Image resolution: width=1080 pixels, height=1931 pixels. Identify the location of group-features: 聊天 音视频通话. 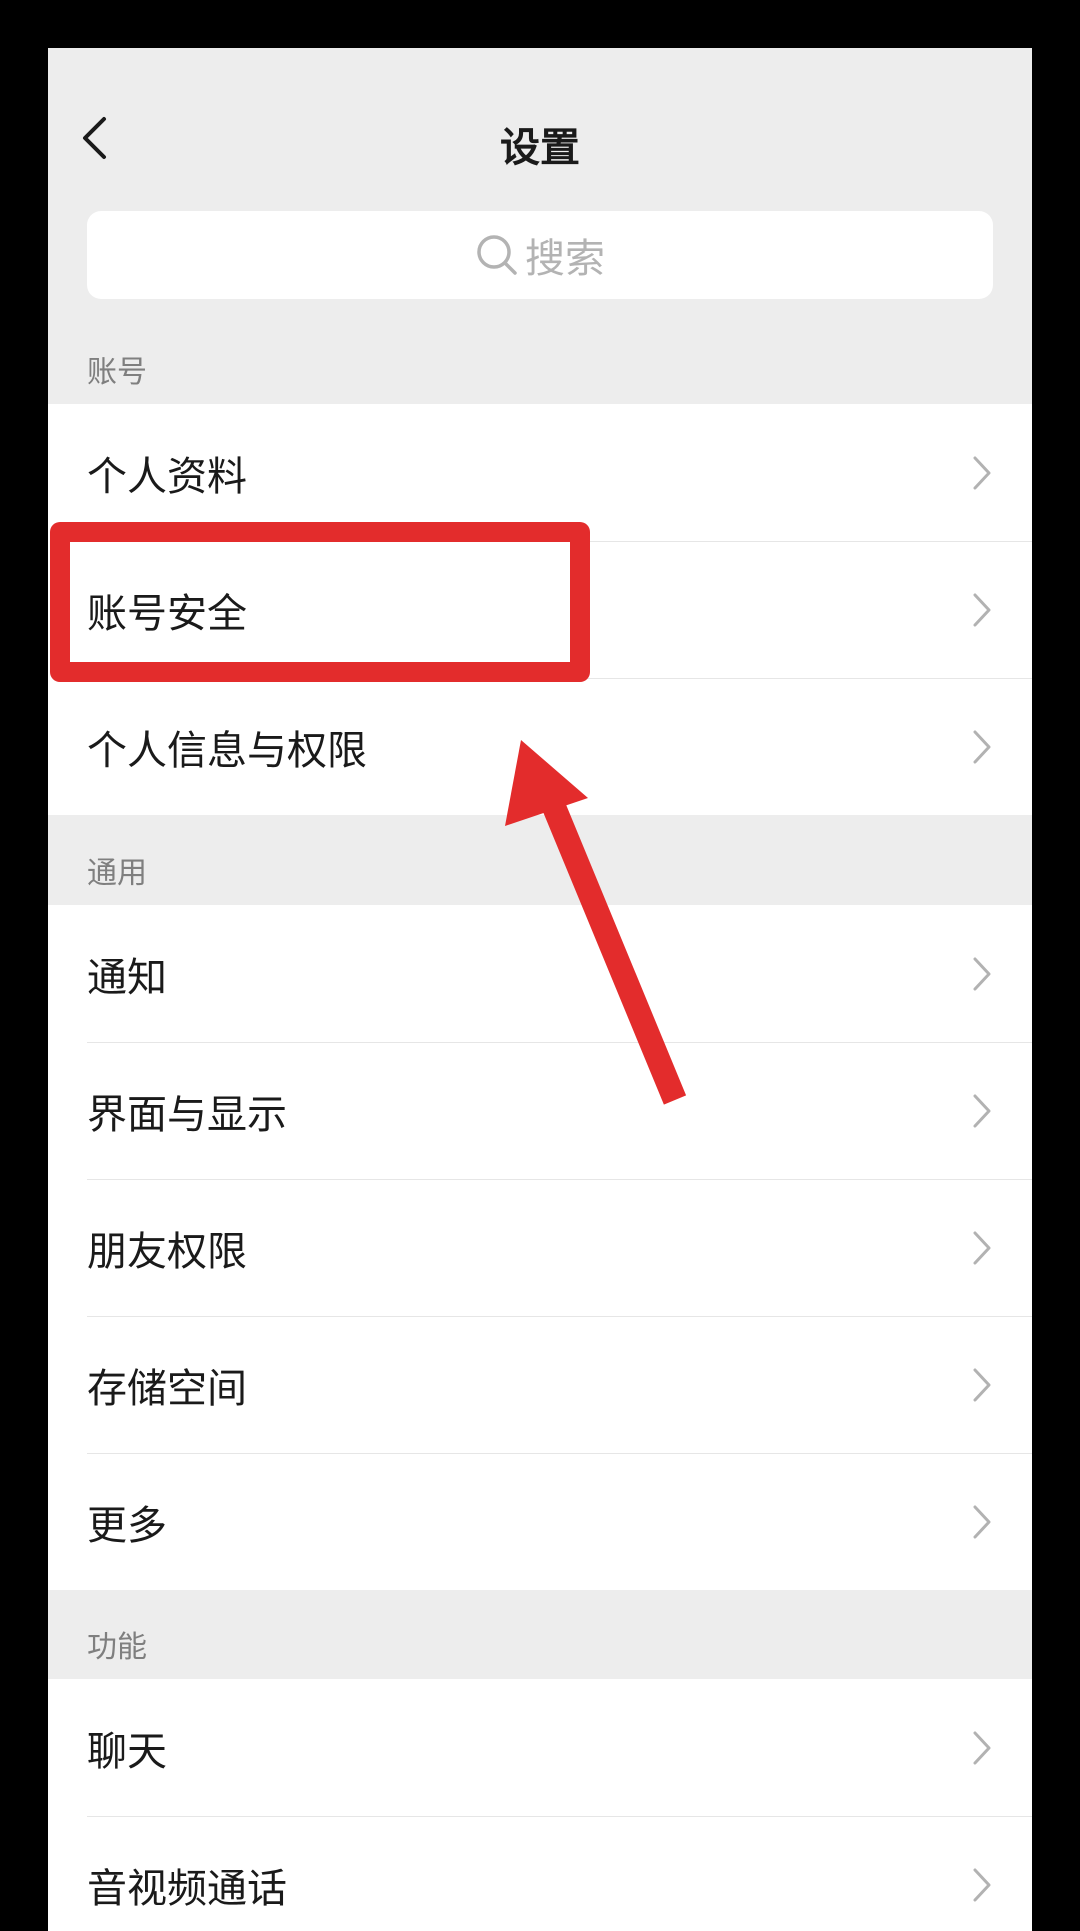
(540, 1805).